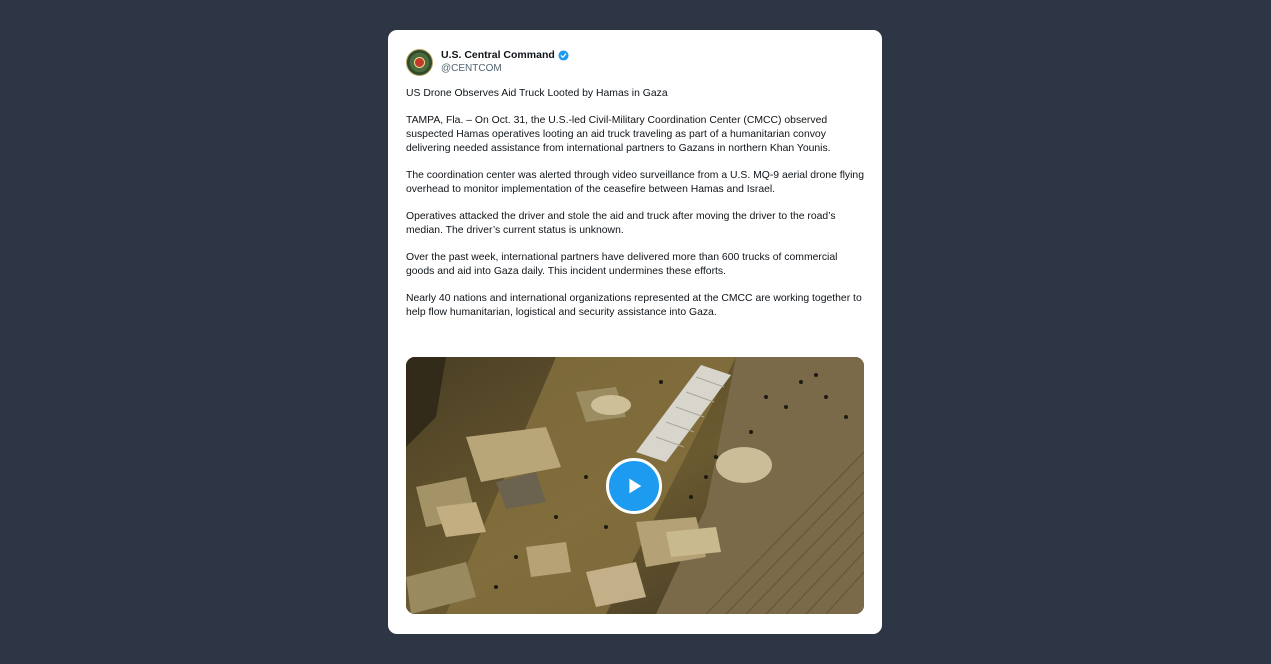  I want to click on avatar, so click(419, 62).